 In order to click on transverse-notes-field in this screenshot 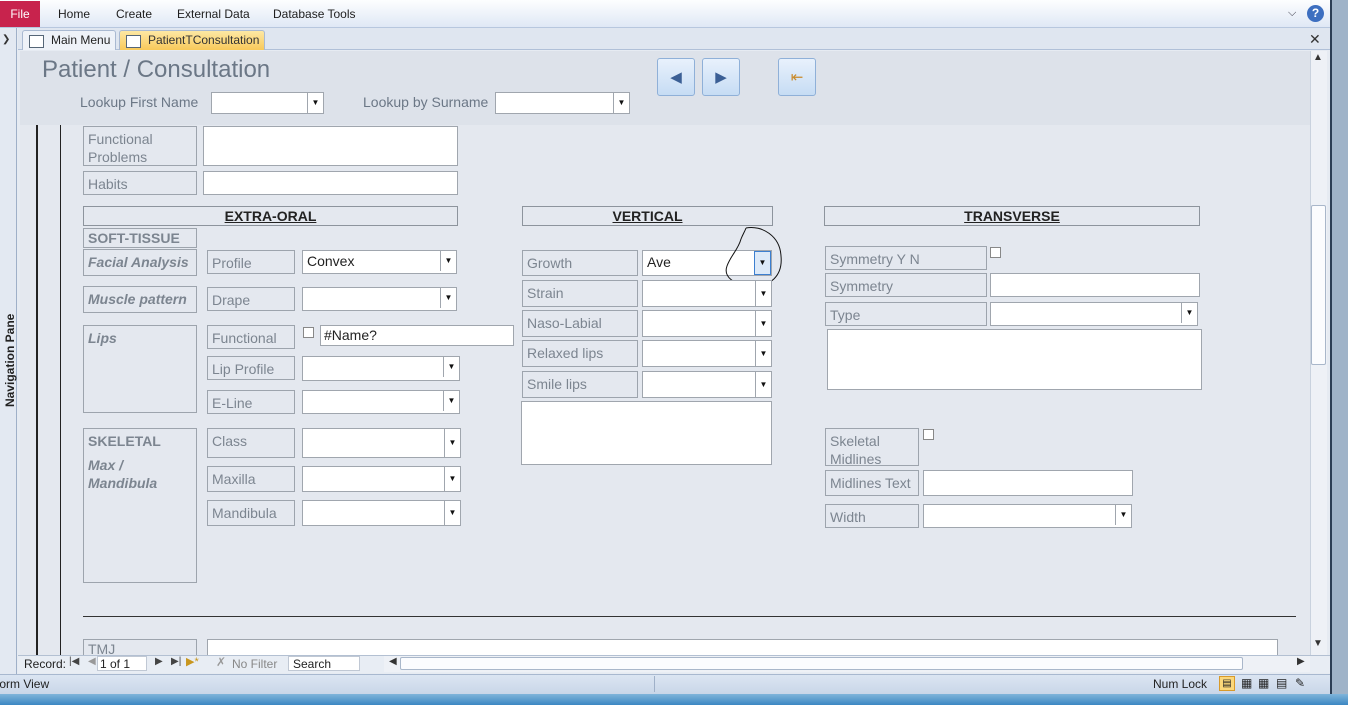, I will do `click(1014, 359)`.